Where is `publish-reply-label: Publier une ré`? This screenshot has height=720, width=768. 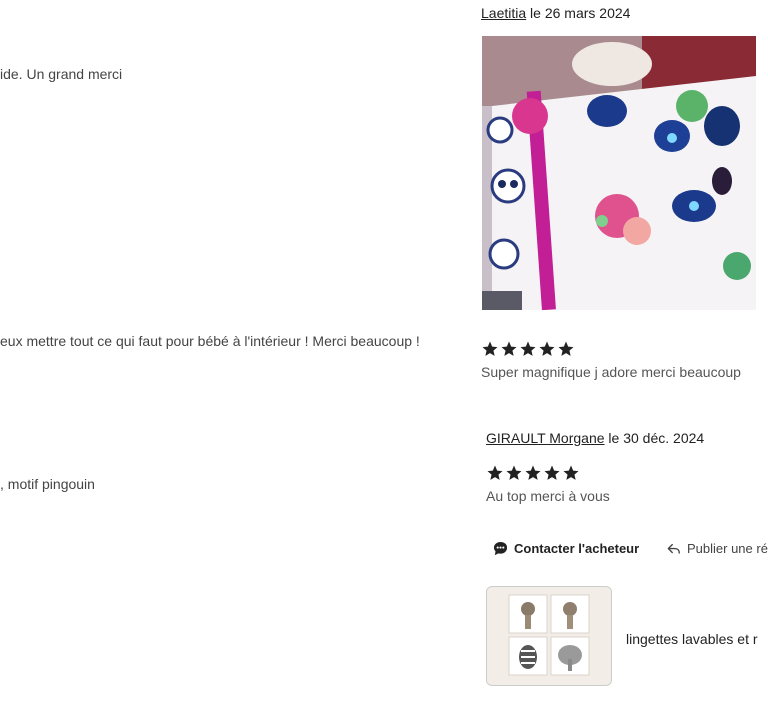 publish-reply-label: Publier une ré is located at coordinates (727, 548).